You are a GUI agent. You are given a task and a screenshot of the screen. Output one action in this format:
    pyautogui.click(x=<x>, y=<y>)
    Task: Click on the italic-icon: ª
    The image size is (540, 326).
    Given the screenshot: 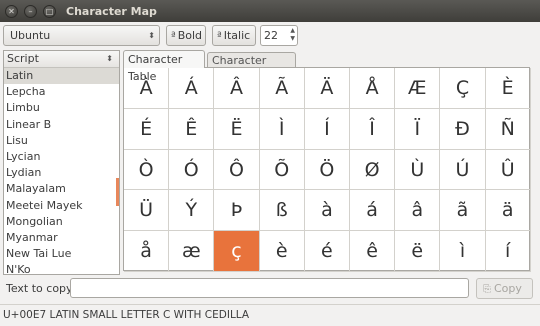 What is the action you would take?
    pyautogui.click(x=219, y=36)
    